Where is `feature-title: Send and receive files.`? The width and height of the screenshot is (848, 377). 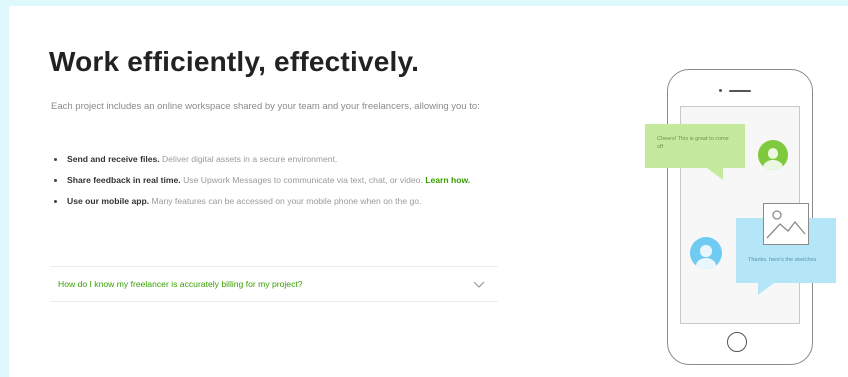
feature-title: Send and receive files. is located at coordinates (113, 159).